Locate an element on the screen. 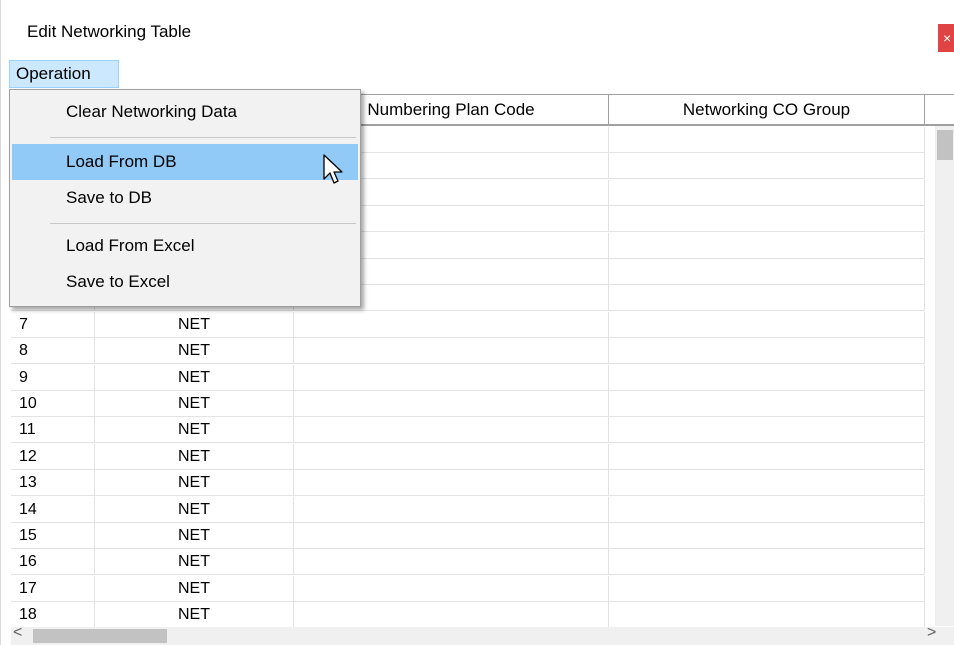 The width and height of the screenshot is (954, 645). table-row: 12 NET is located at coordinates (468, 456).